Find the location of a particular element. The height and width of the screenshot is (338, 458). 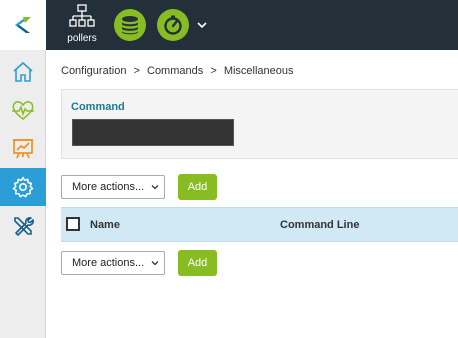

home-icon is located at coordinates (23, 71).